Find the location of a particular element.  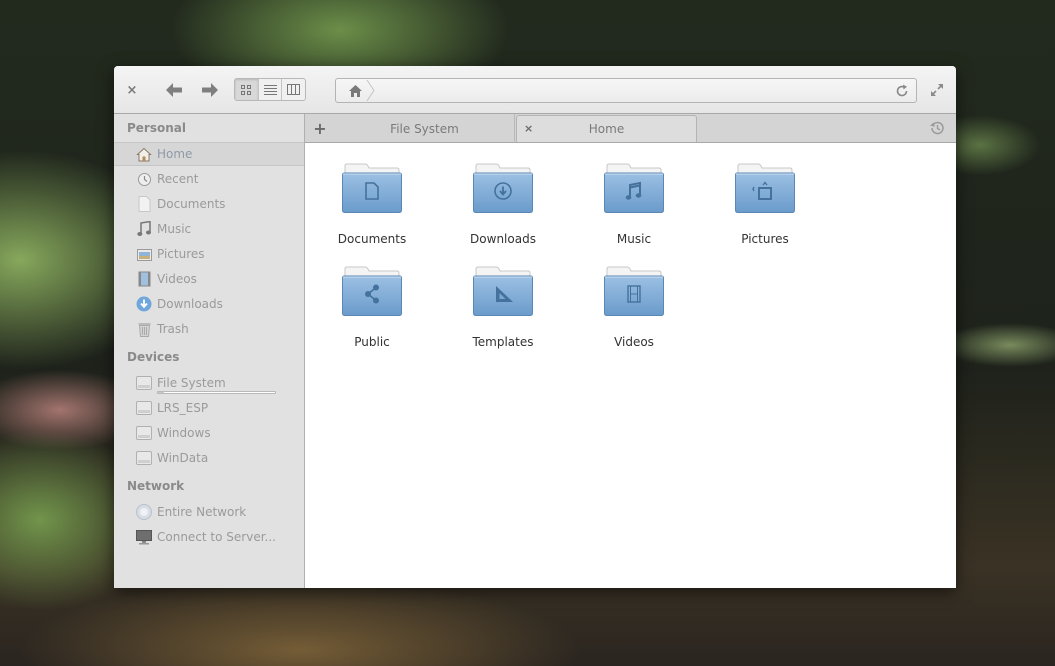

location-bar is located at coordinates (626, 90).